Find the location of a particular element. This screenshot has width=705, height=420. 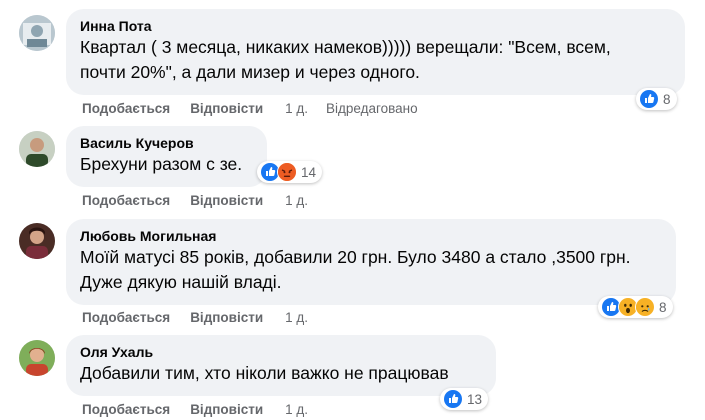

edited-label: Відредаговано is located at coordinates (372, 108).